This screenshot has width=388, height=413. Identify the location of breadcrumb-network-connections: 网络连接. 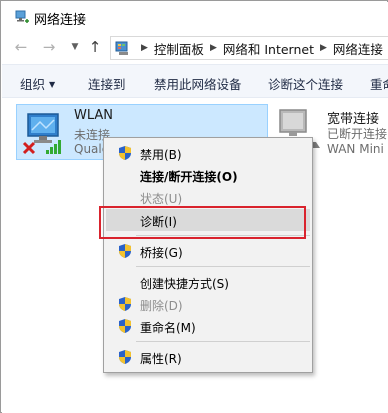
(358, 48).